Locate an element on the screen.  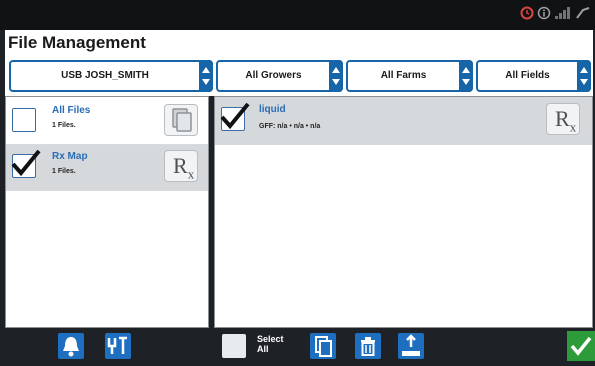
delete-button is located at coordinates (368, 346).